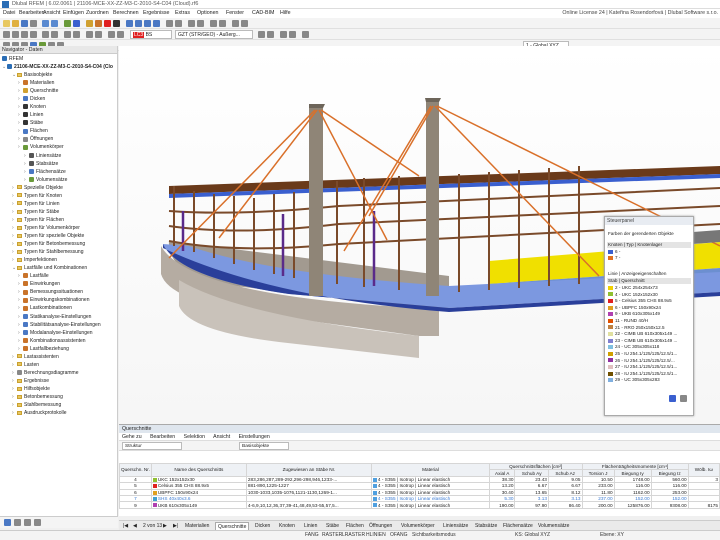  I want to click on snap-hlinien: HLINIEN, so click(376, 535).